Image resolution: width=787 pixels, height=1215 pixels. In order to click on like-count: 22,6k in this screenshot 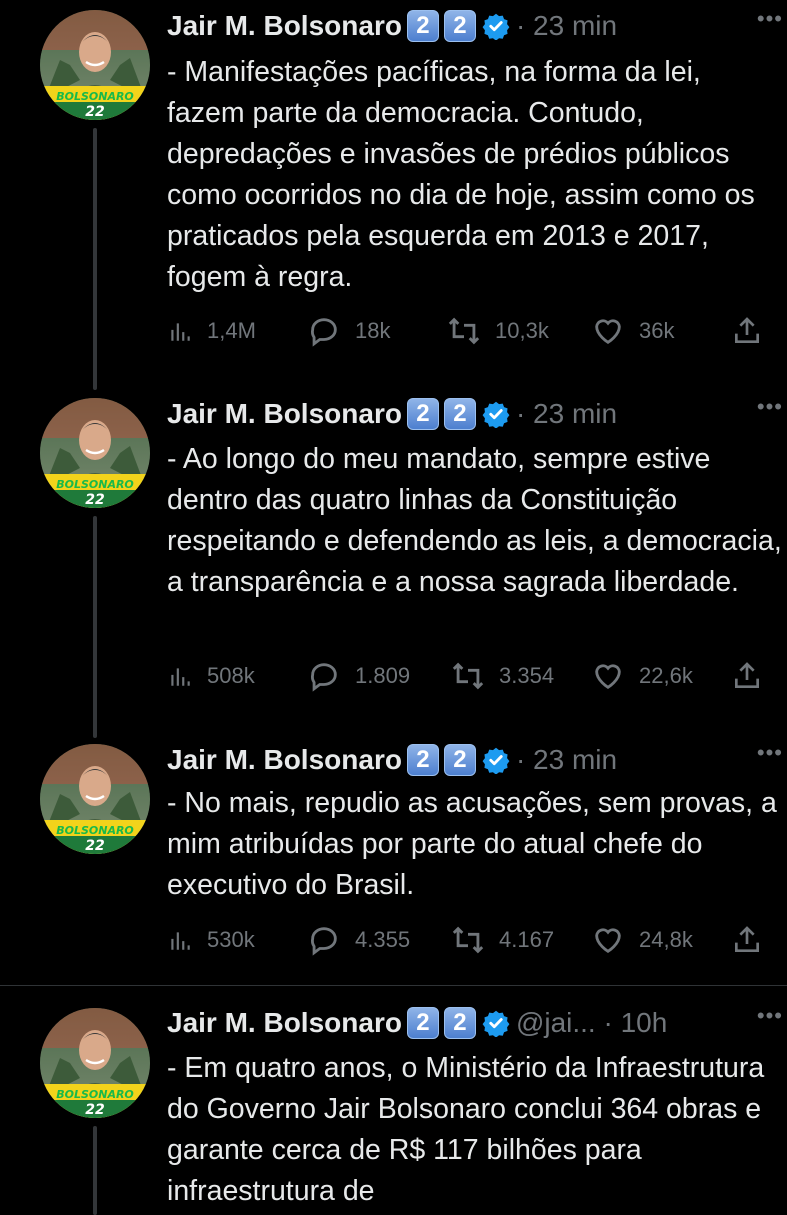, I will do `click(666, 675)`.